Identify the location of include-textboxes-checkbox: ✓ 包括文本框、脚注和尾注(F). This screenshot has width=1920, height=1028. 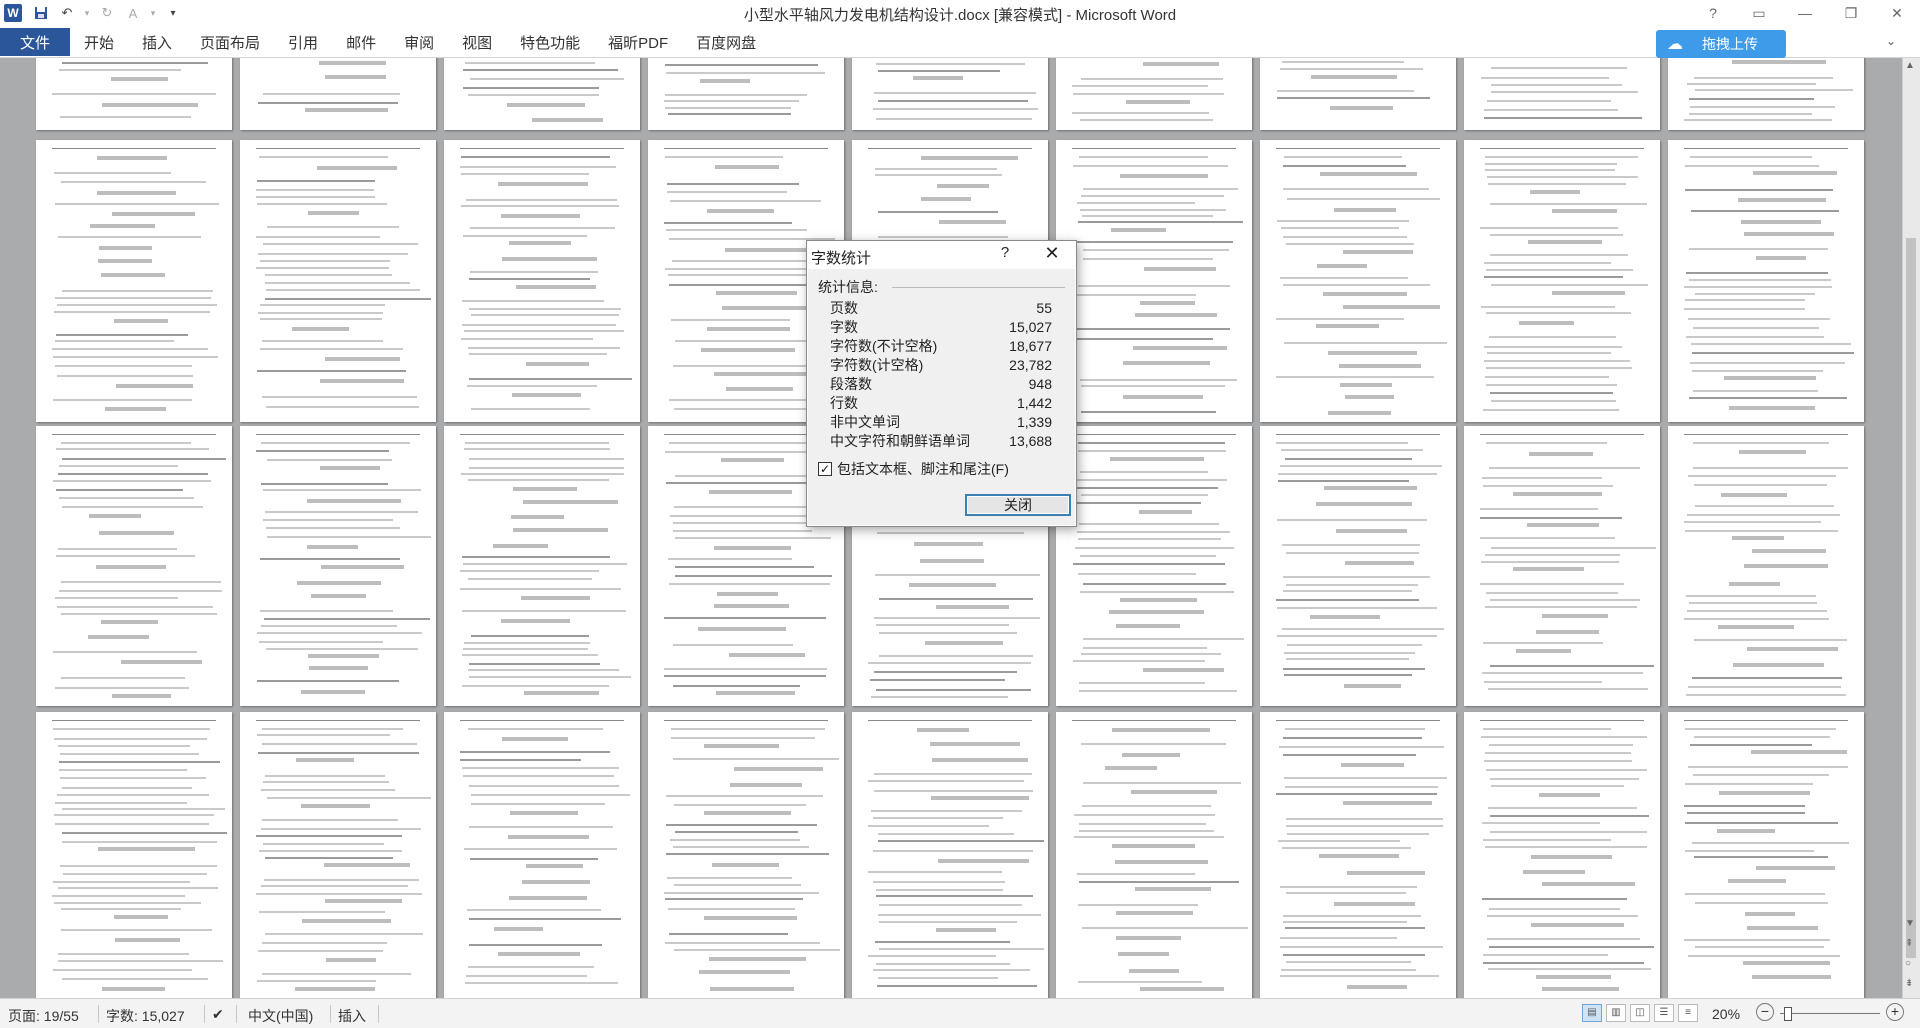
(913, 469).